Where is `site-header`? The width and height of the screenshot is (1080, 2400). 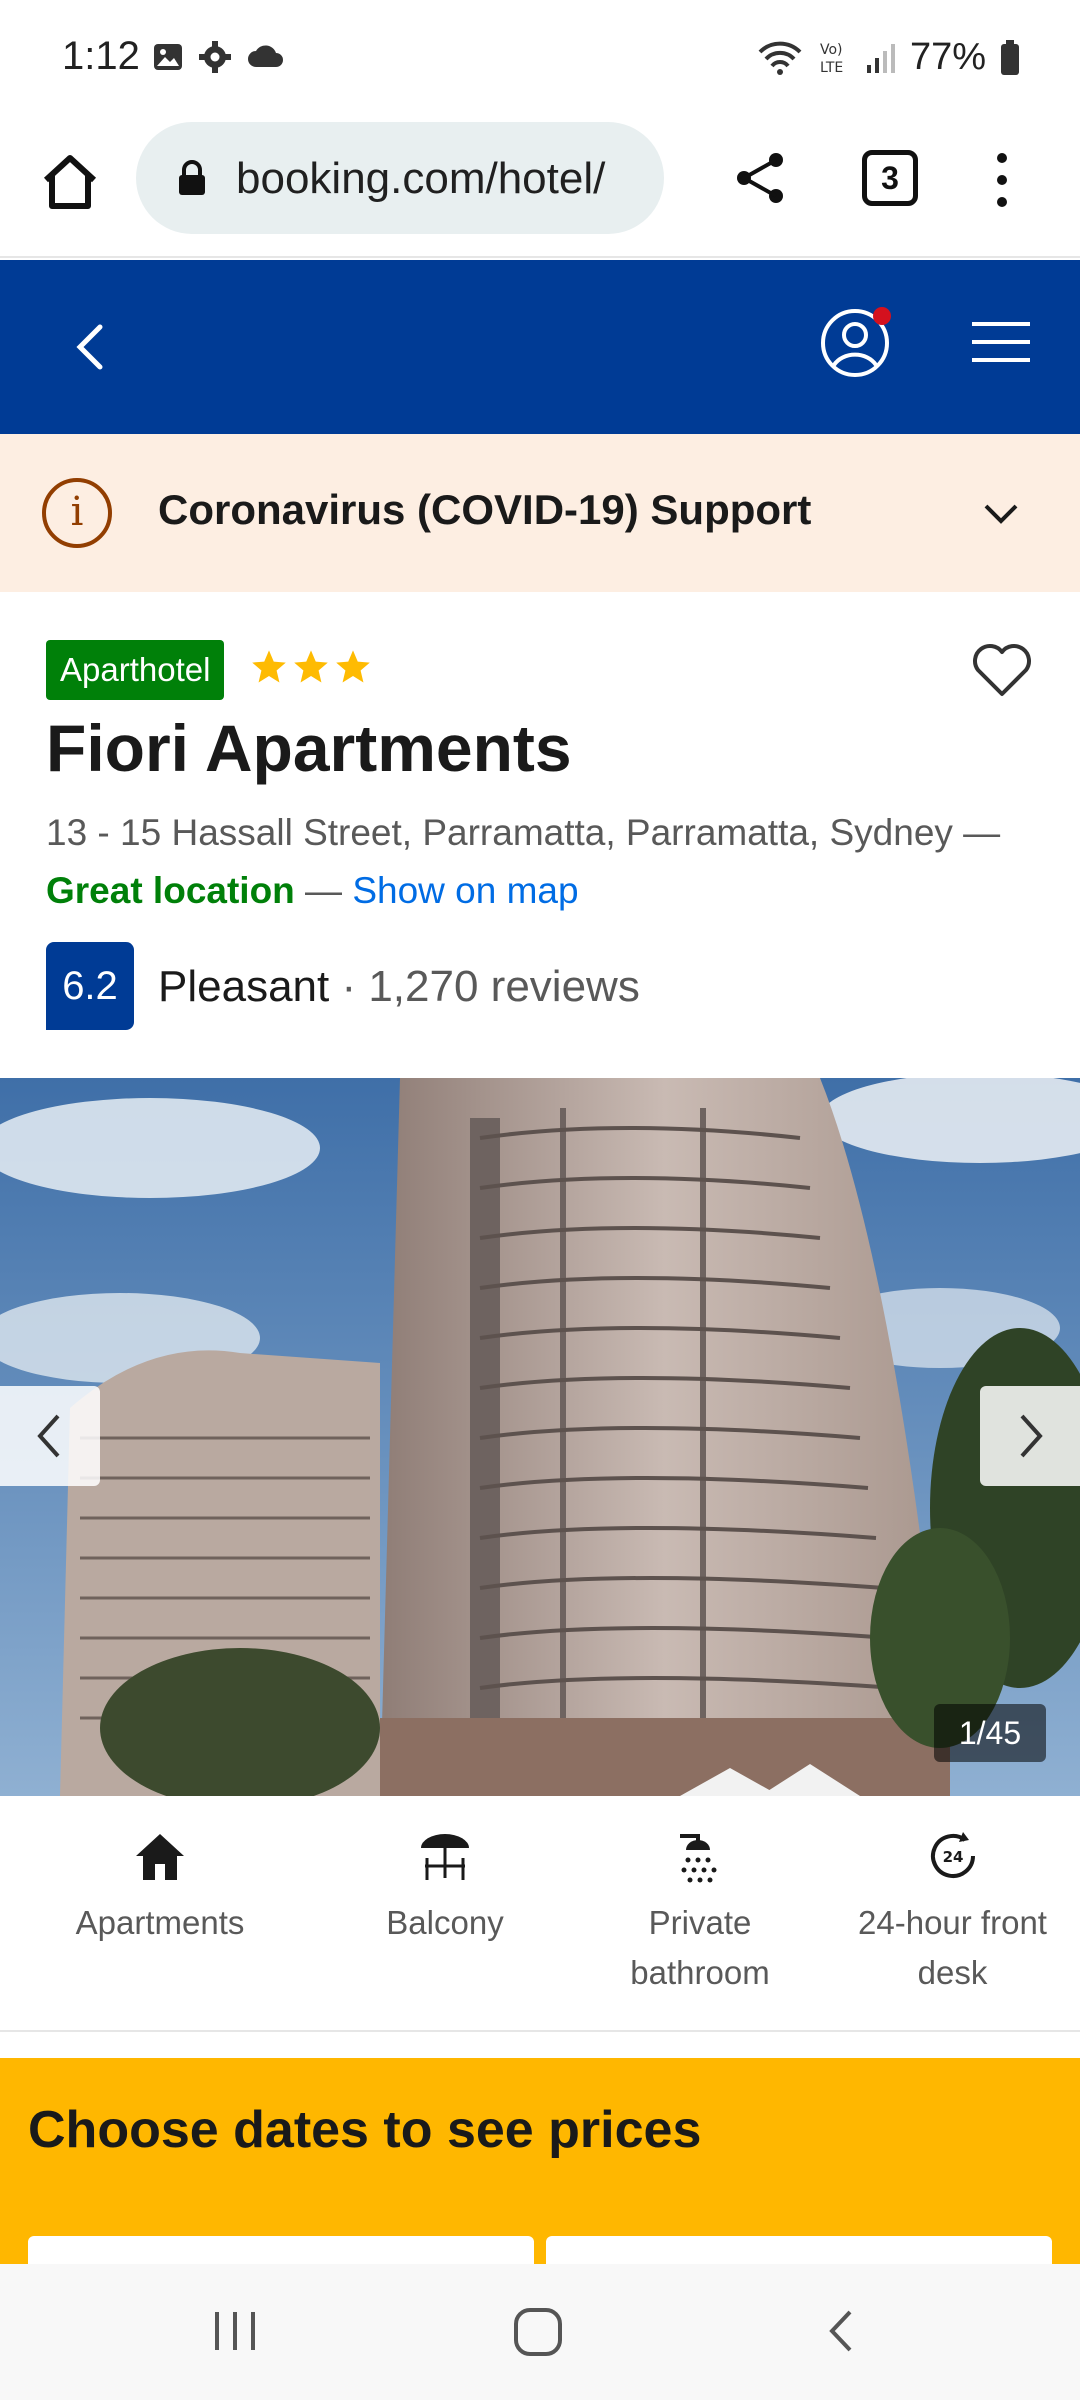
site-header is located at coordinates (540, 347).